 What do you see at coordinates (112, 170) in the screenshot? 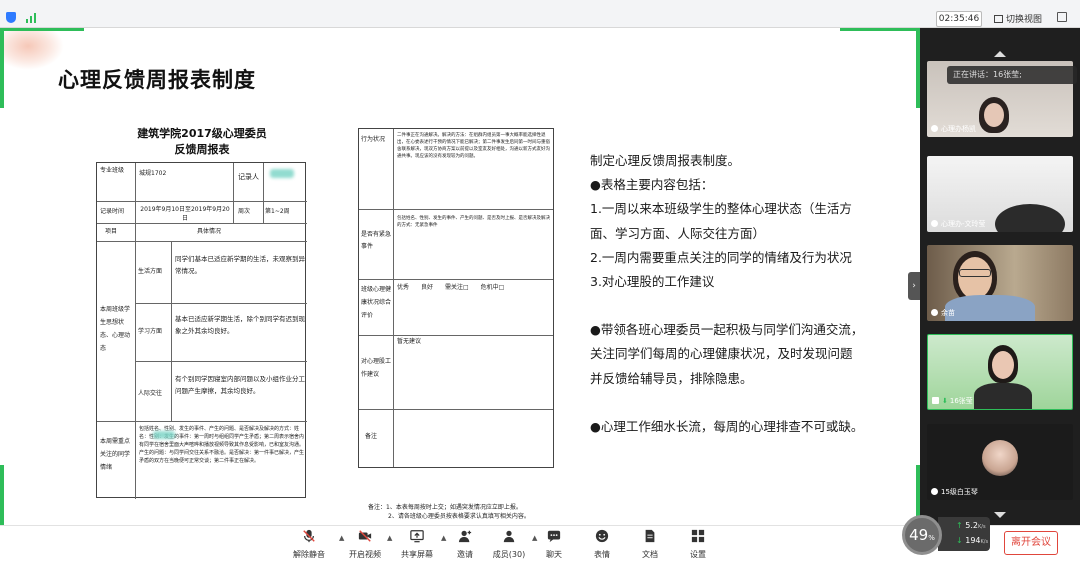
I see `major-label: 专业班级` at bounding box center [112, 170].